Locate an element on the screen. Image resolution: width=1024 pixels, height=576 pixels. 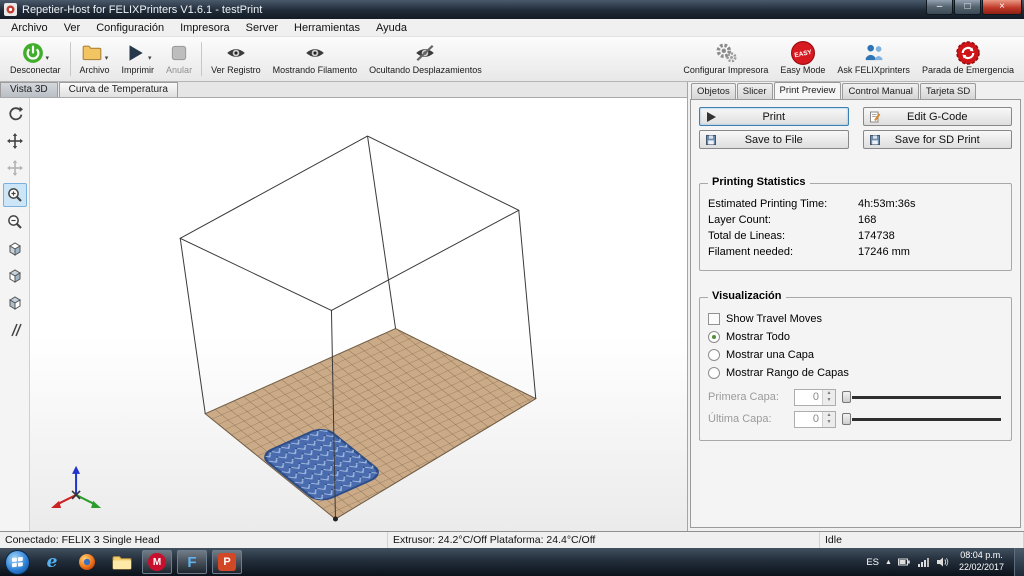
move-object-icon is located at coordinates (14, 168).